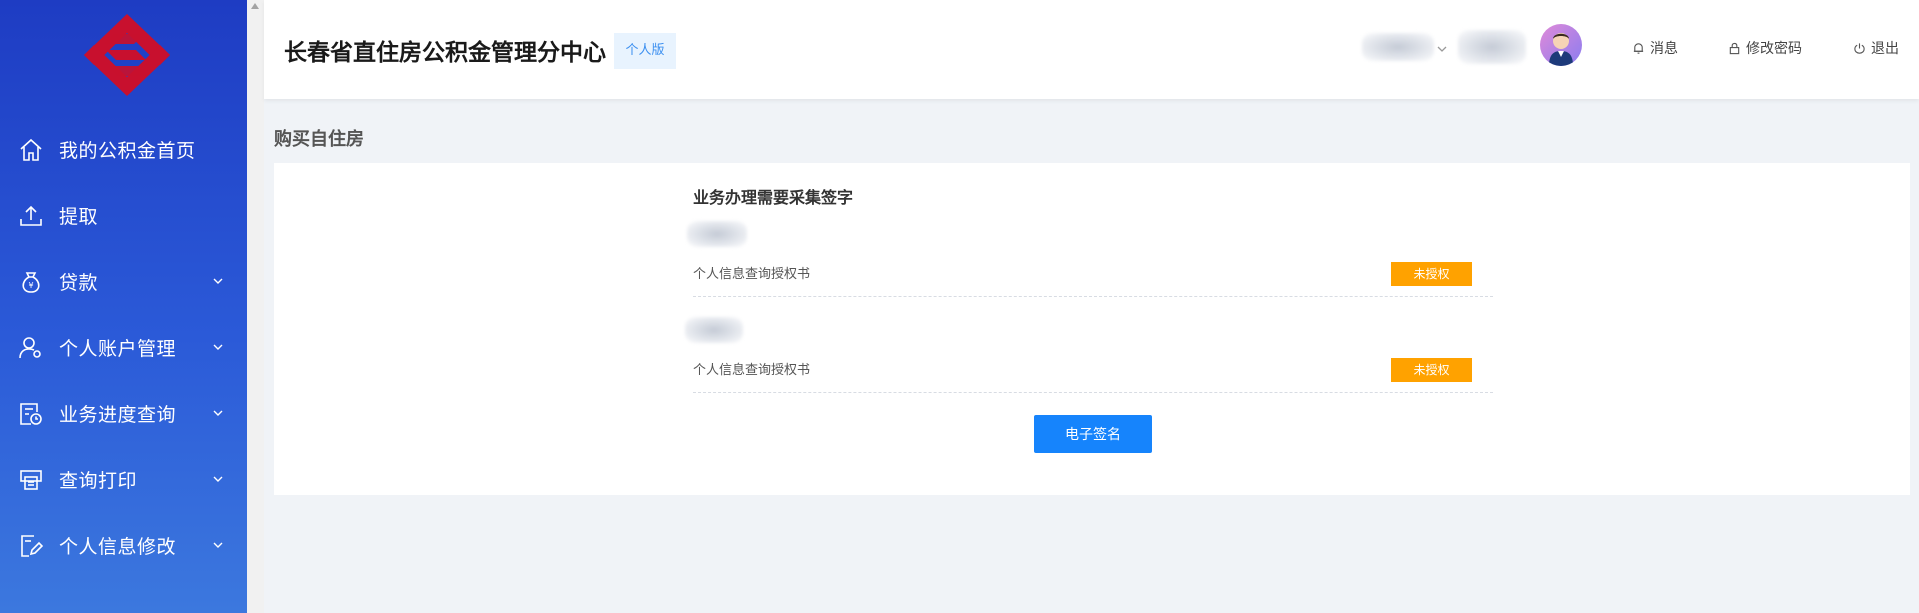 The height and width of the screenshot is (613, 1919). I want to click on sidebar-item-edit-info: 个人信息修改, so click(123, 545).